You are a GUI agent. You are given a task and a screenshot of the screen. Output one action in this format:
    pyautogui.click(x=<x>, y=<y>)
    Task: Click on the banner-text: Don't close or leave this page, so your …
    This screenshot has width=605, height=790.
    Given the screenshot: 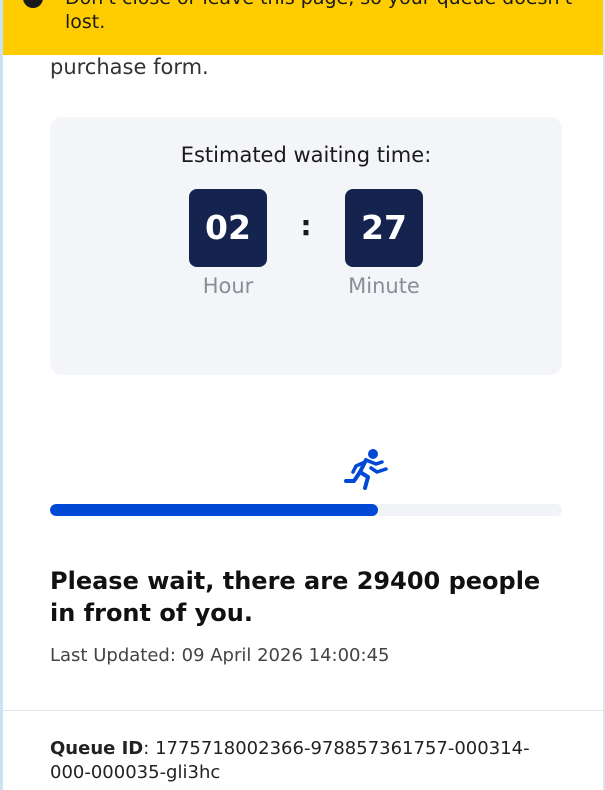 What is the action you would take?
    pyautogui.click(x=318, y=16)
    